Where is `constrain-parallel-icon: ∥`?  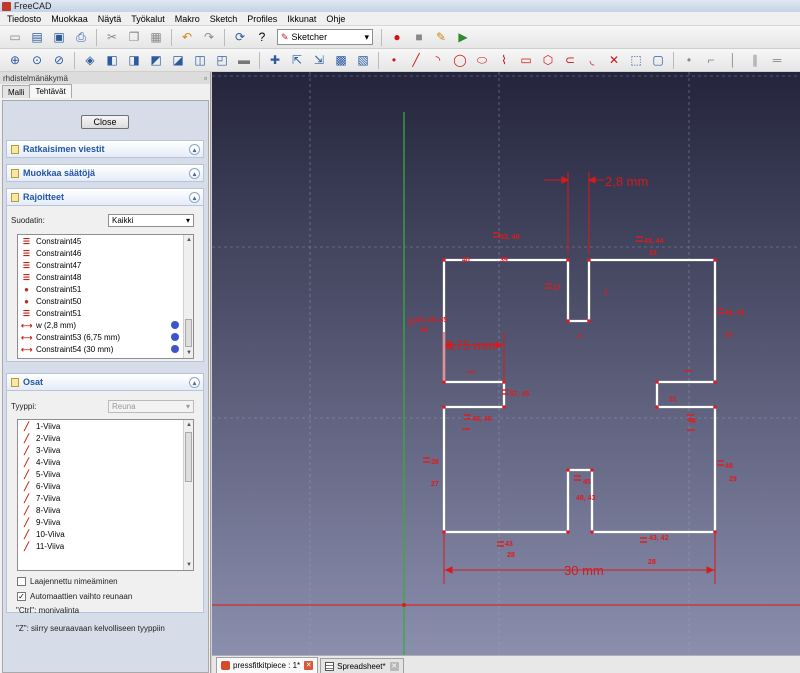 constrain-parallel-icon: ∥ is located at coordinates (755, 60).